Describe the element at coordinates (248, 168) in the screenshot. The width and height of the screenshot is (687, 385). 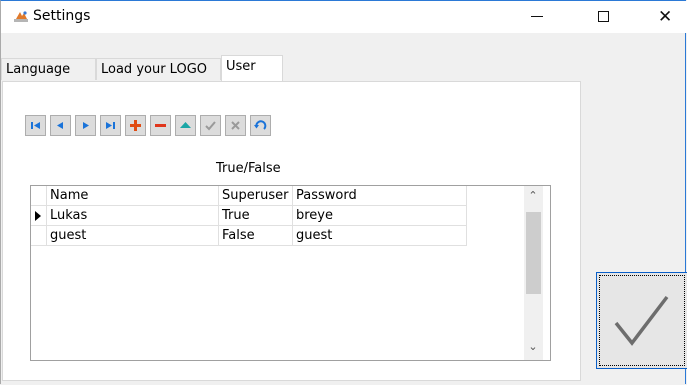
I see `superuser-hint-label: True/False` at that location.